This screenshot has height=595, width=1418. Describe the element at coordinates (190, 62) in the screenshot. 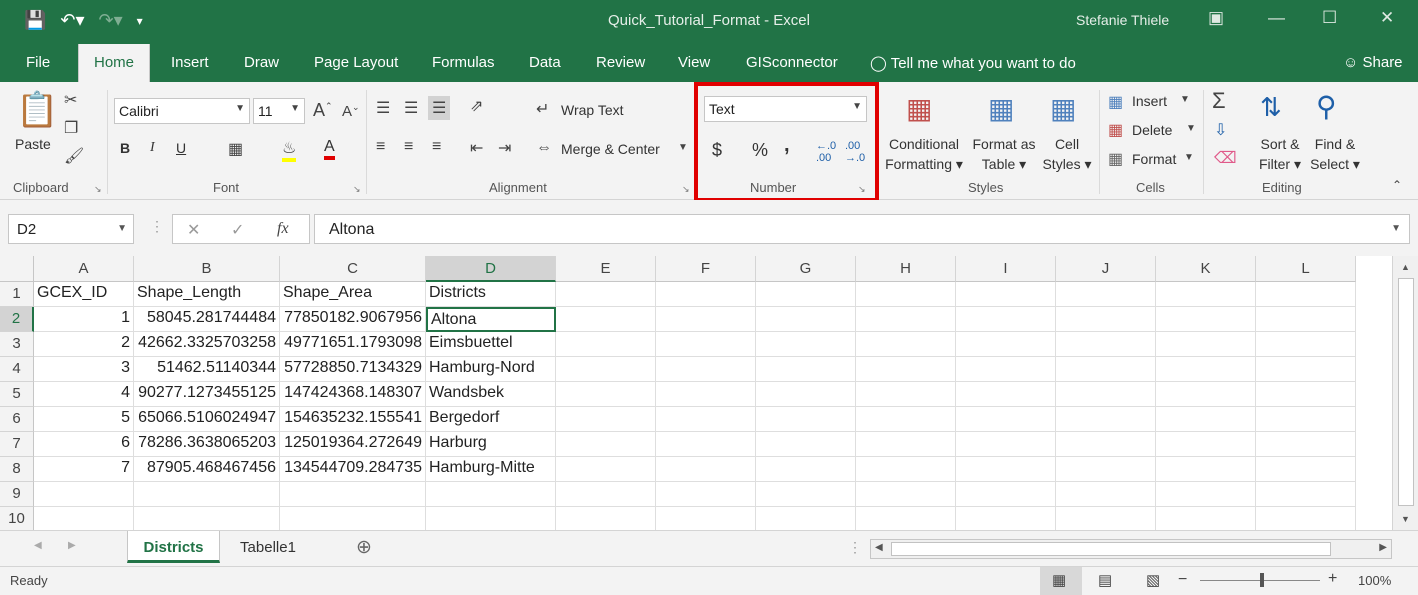

I see `tab-insert: Insert` at that location.